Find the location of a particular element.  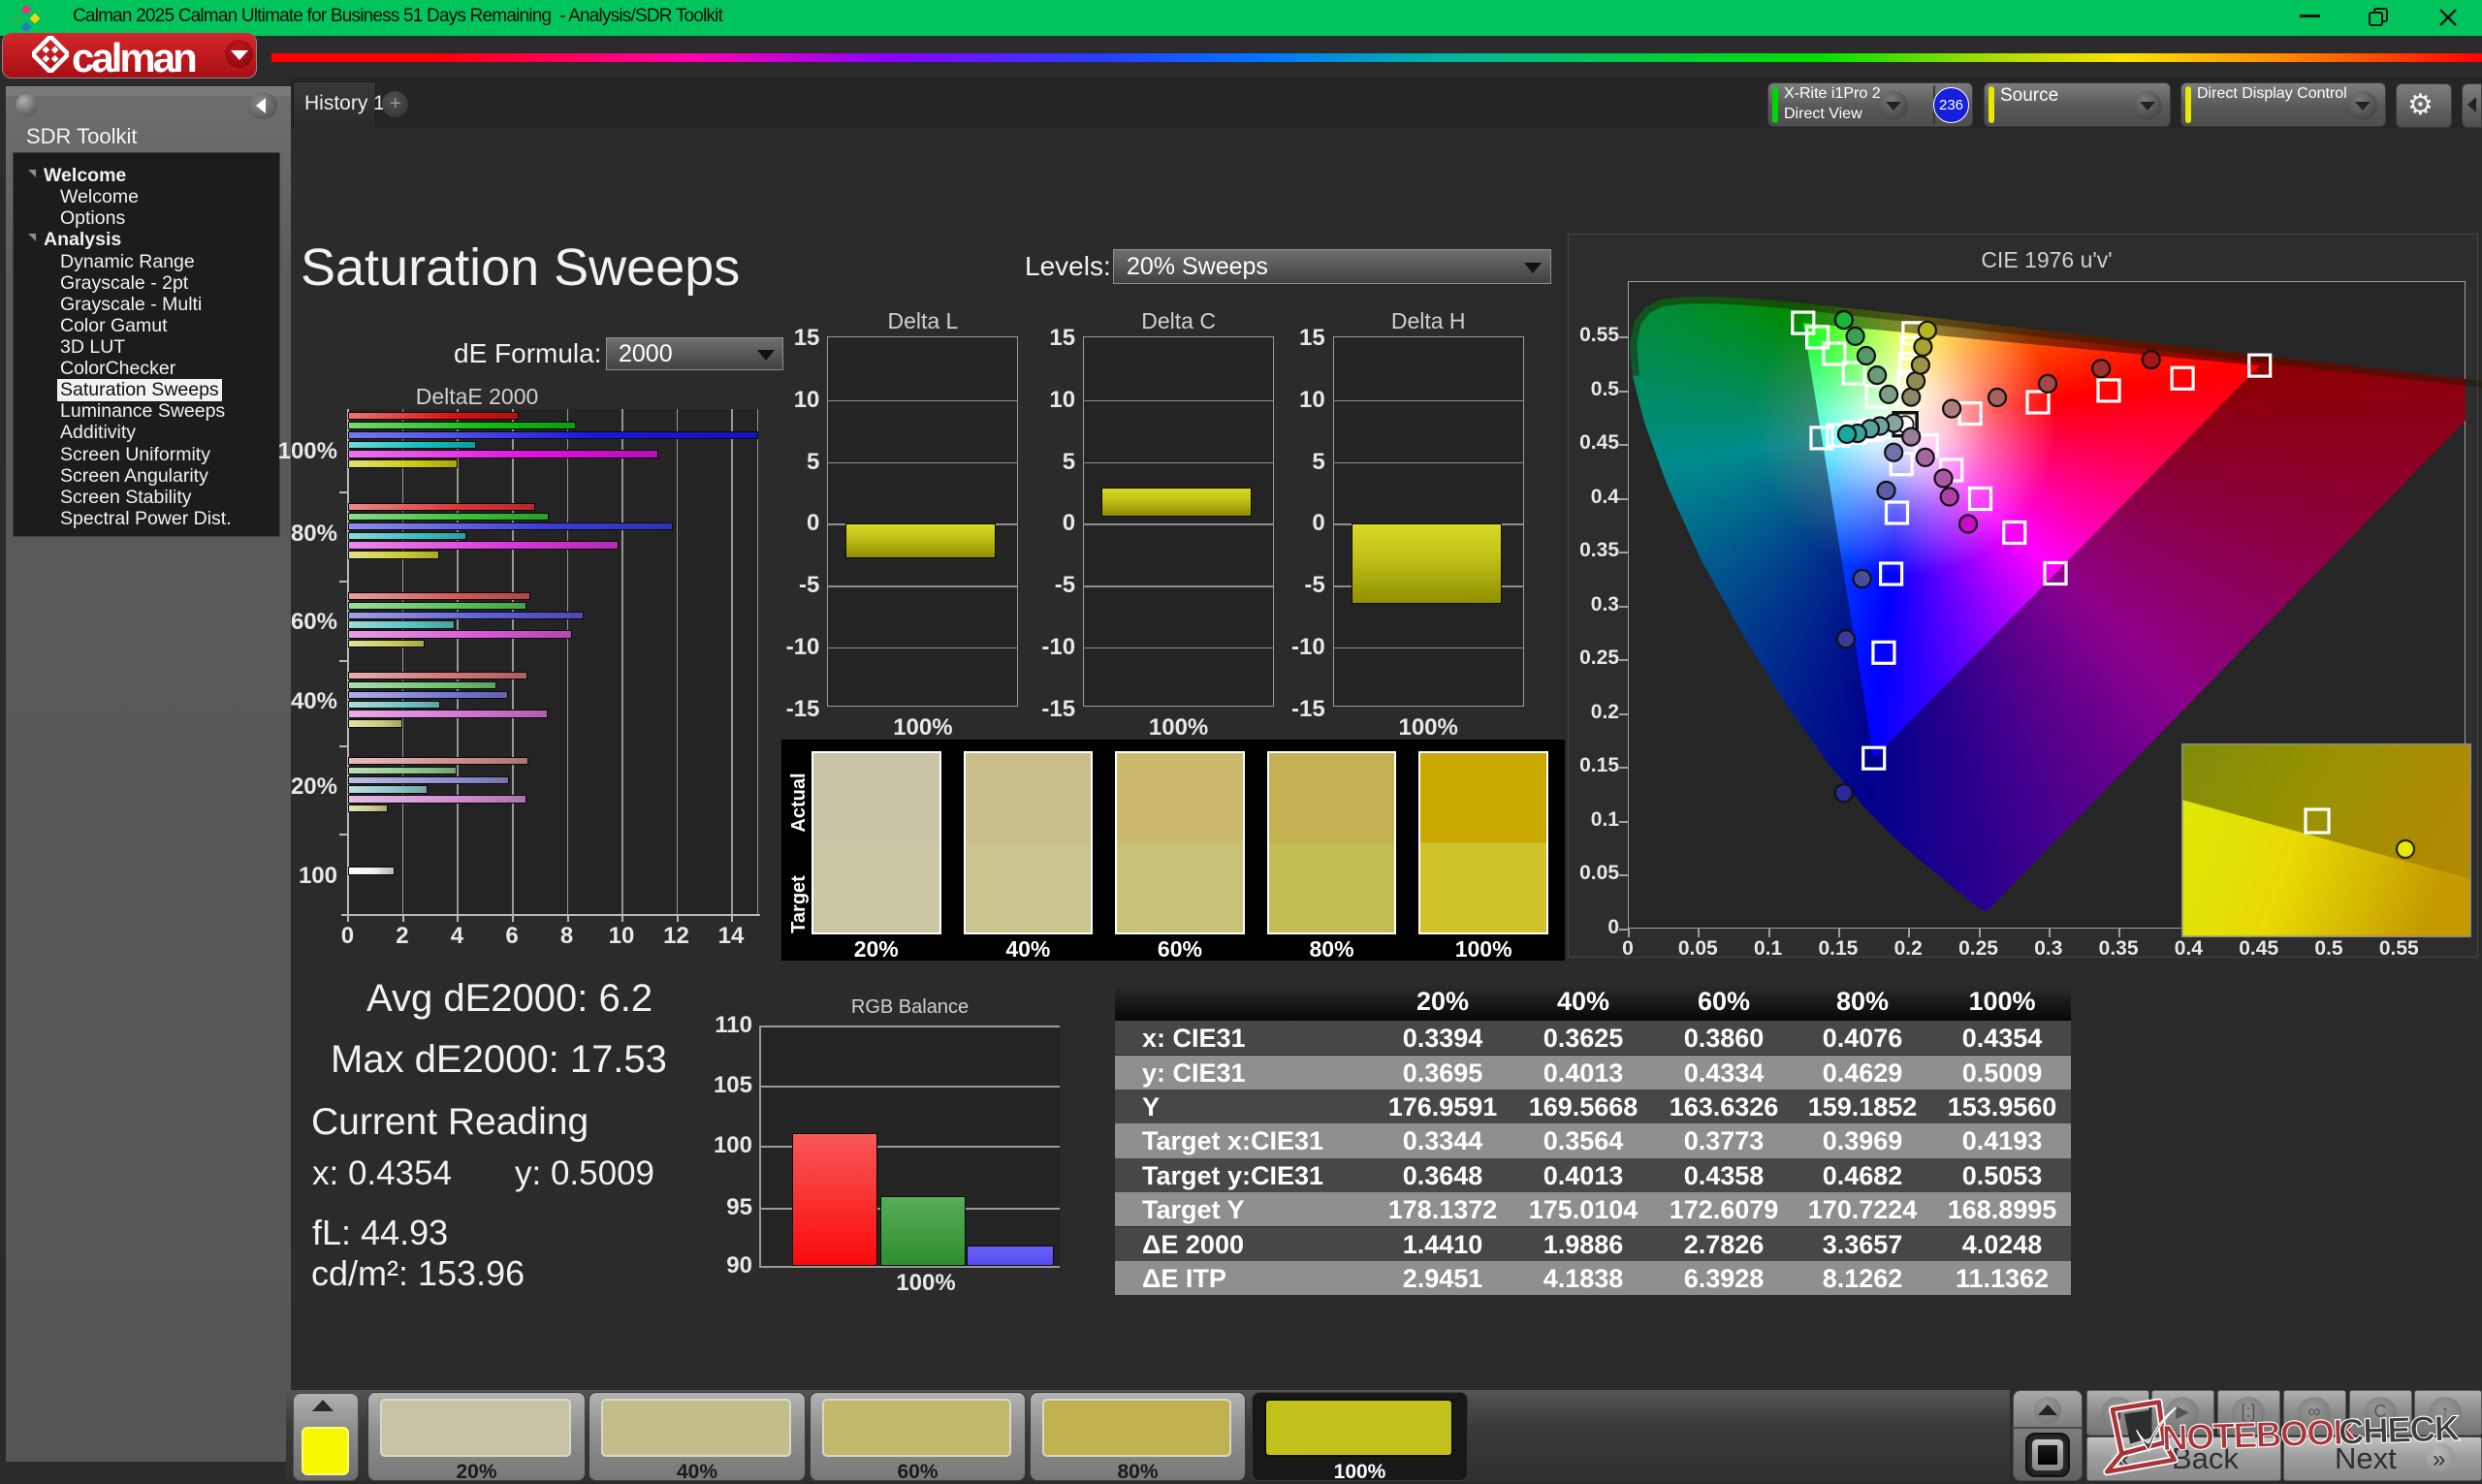

svg-text: NOTEBOOK is located at coordinates (2260, 1434).